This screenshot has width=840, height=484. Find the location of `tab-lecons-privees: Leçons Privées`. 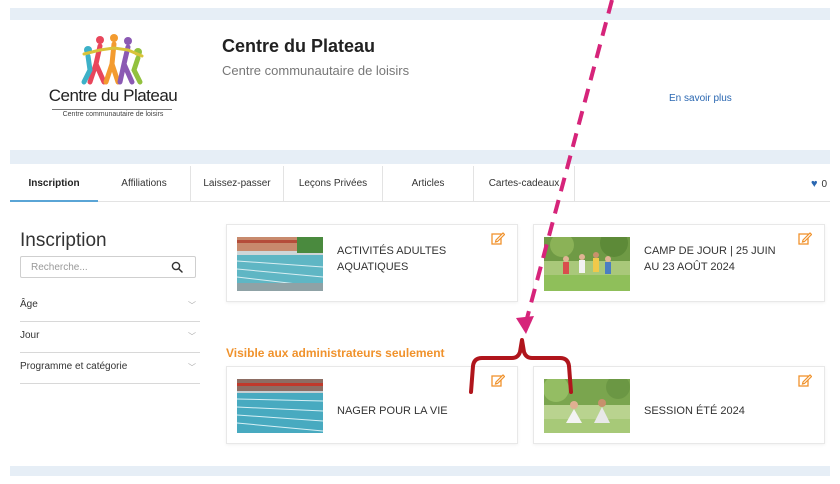

tab-lecons-privees: Leçons Privées is located at coordinates (333, 184).